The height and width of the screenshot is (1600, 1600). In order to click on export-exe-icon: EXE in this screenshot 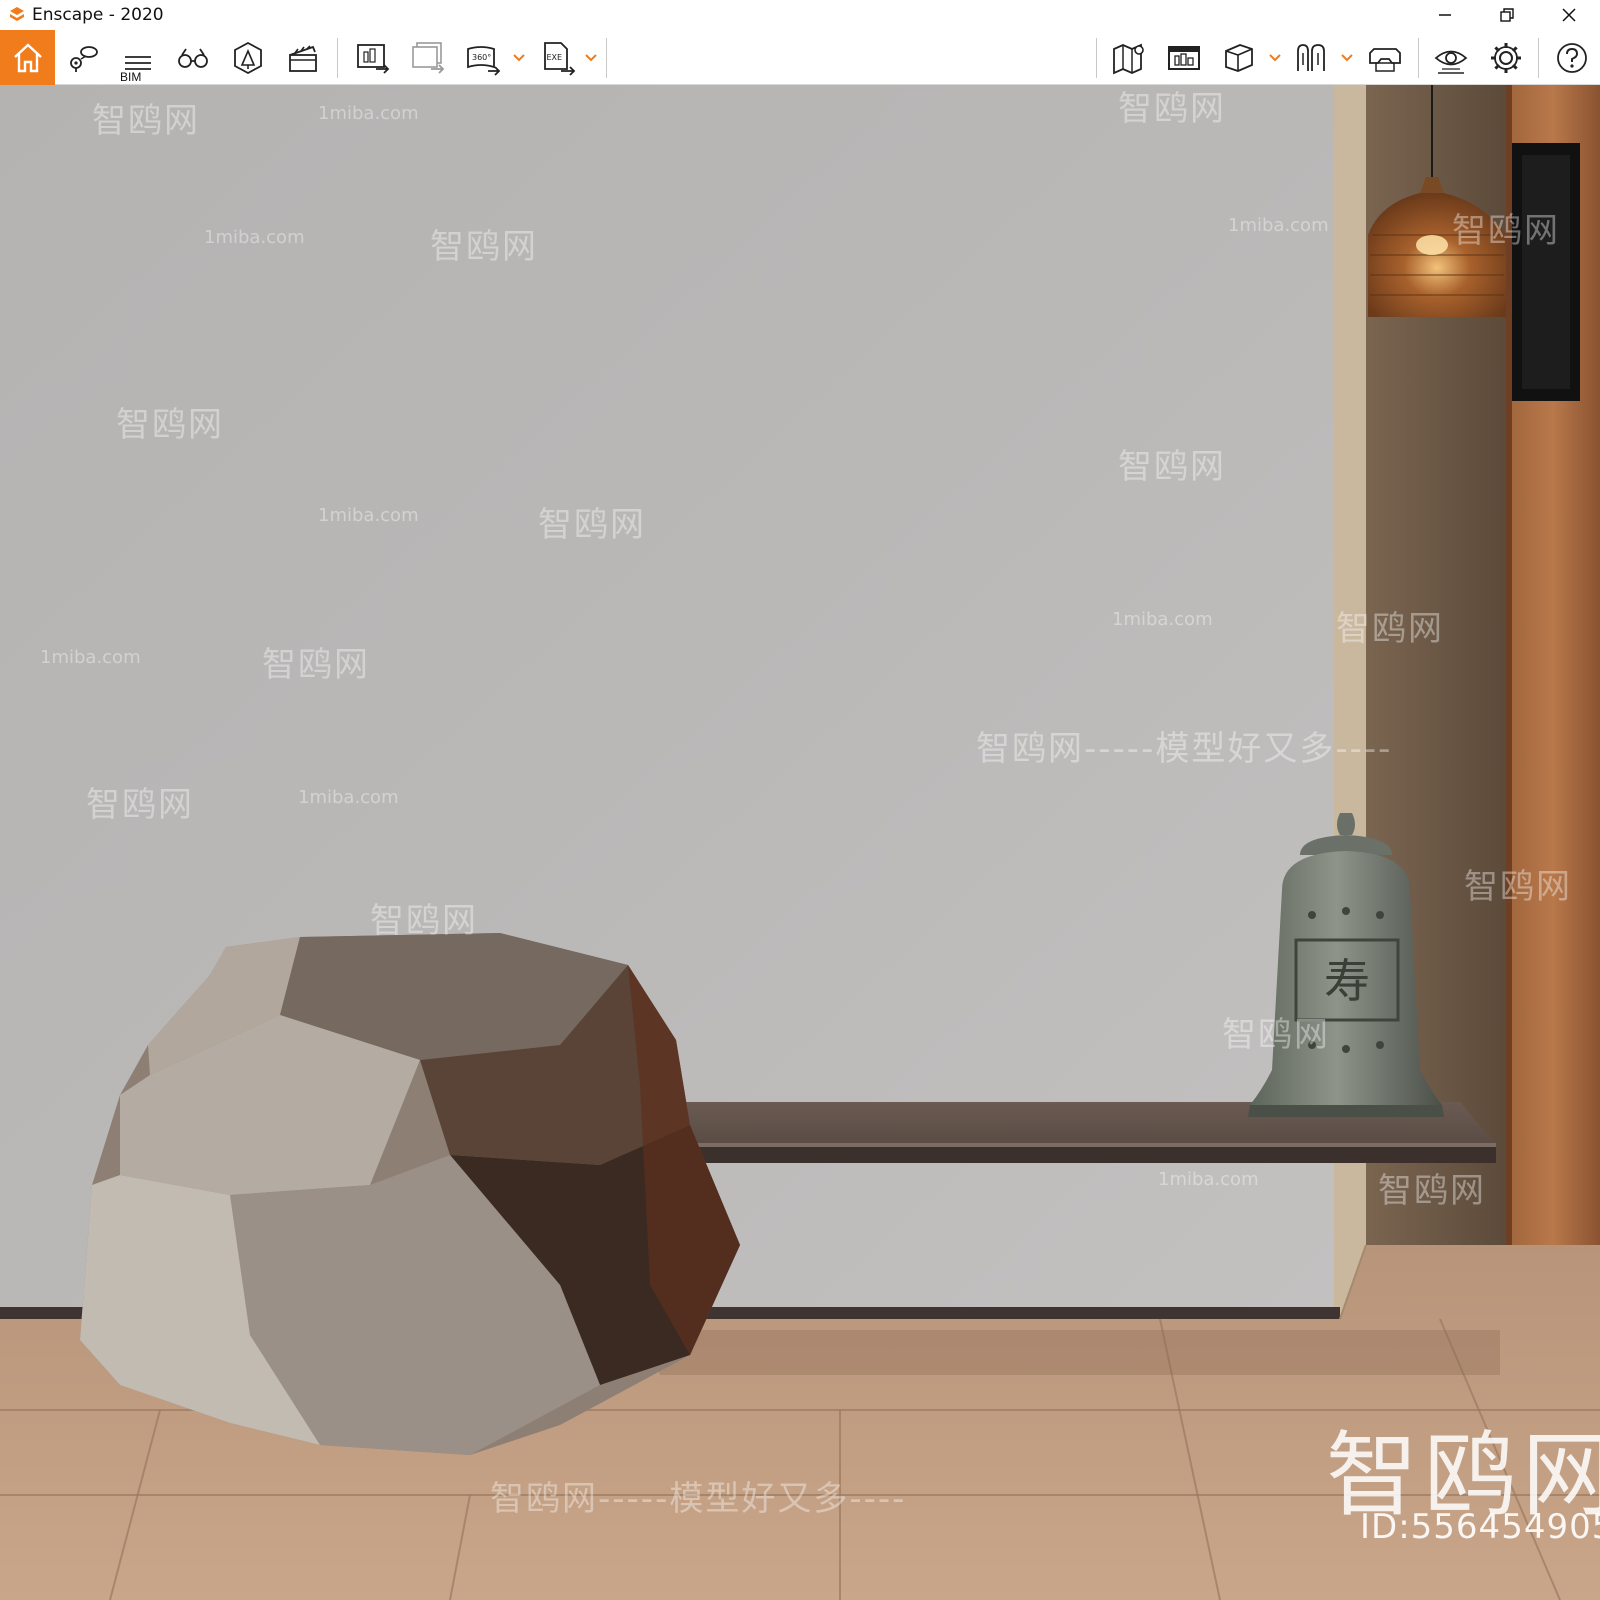, I will do `click(560, 58)`.